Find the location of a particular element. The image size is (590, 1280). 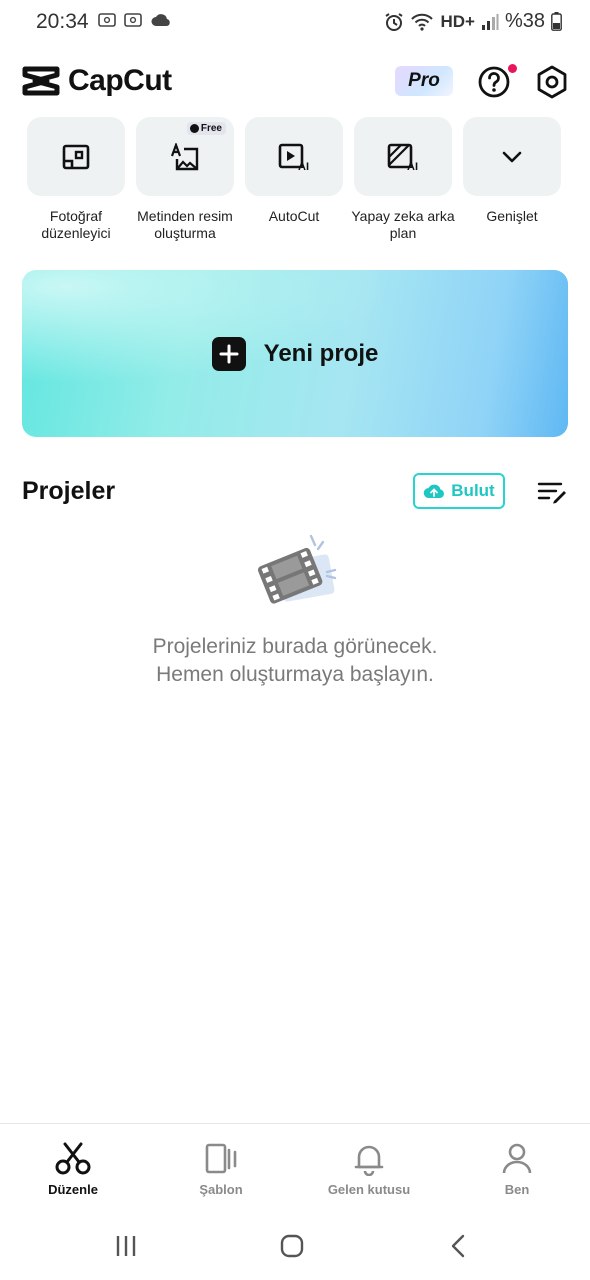

app-name: CapCut is located at coordinates (120, 80).